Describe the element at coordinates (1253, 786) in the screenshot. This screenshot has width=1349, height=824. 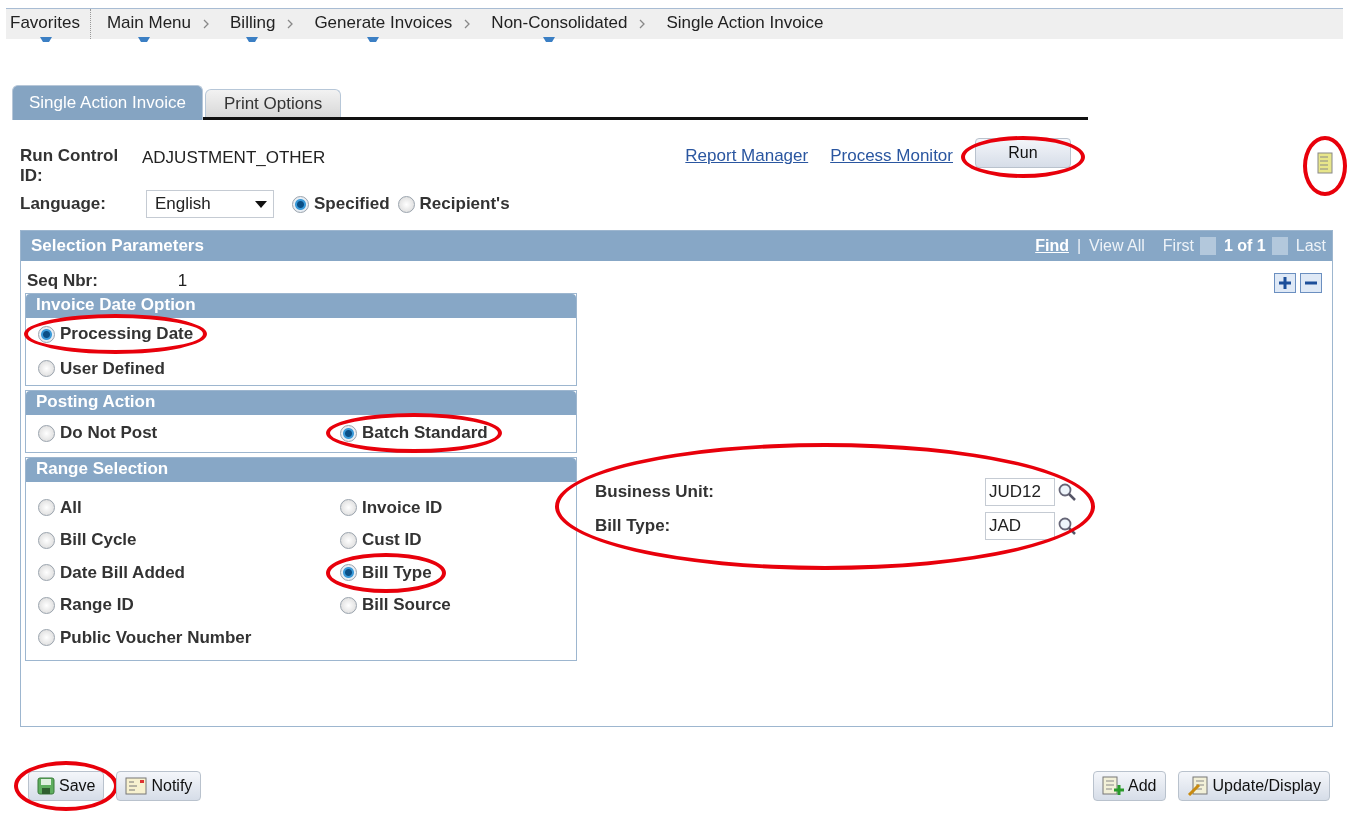
I see `update-button: Update/Display` at that location.